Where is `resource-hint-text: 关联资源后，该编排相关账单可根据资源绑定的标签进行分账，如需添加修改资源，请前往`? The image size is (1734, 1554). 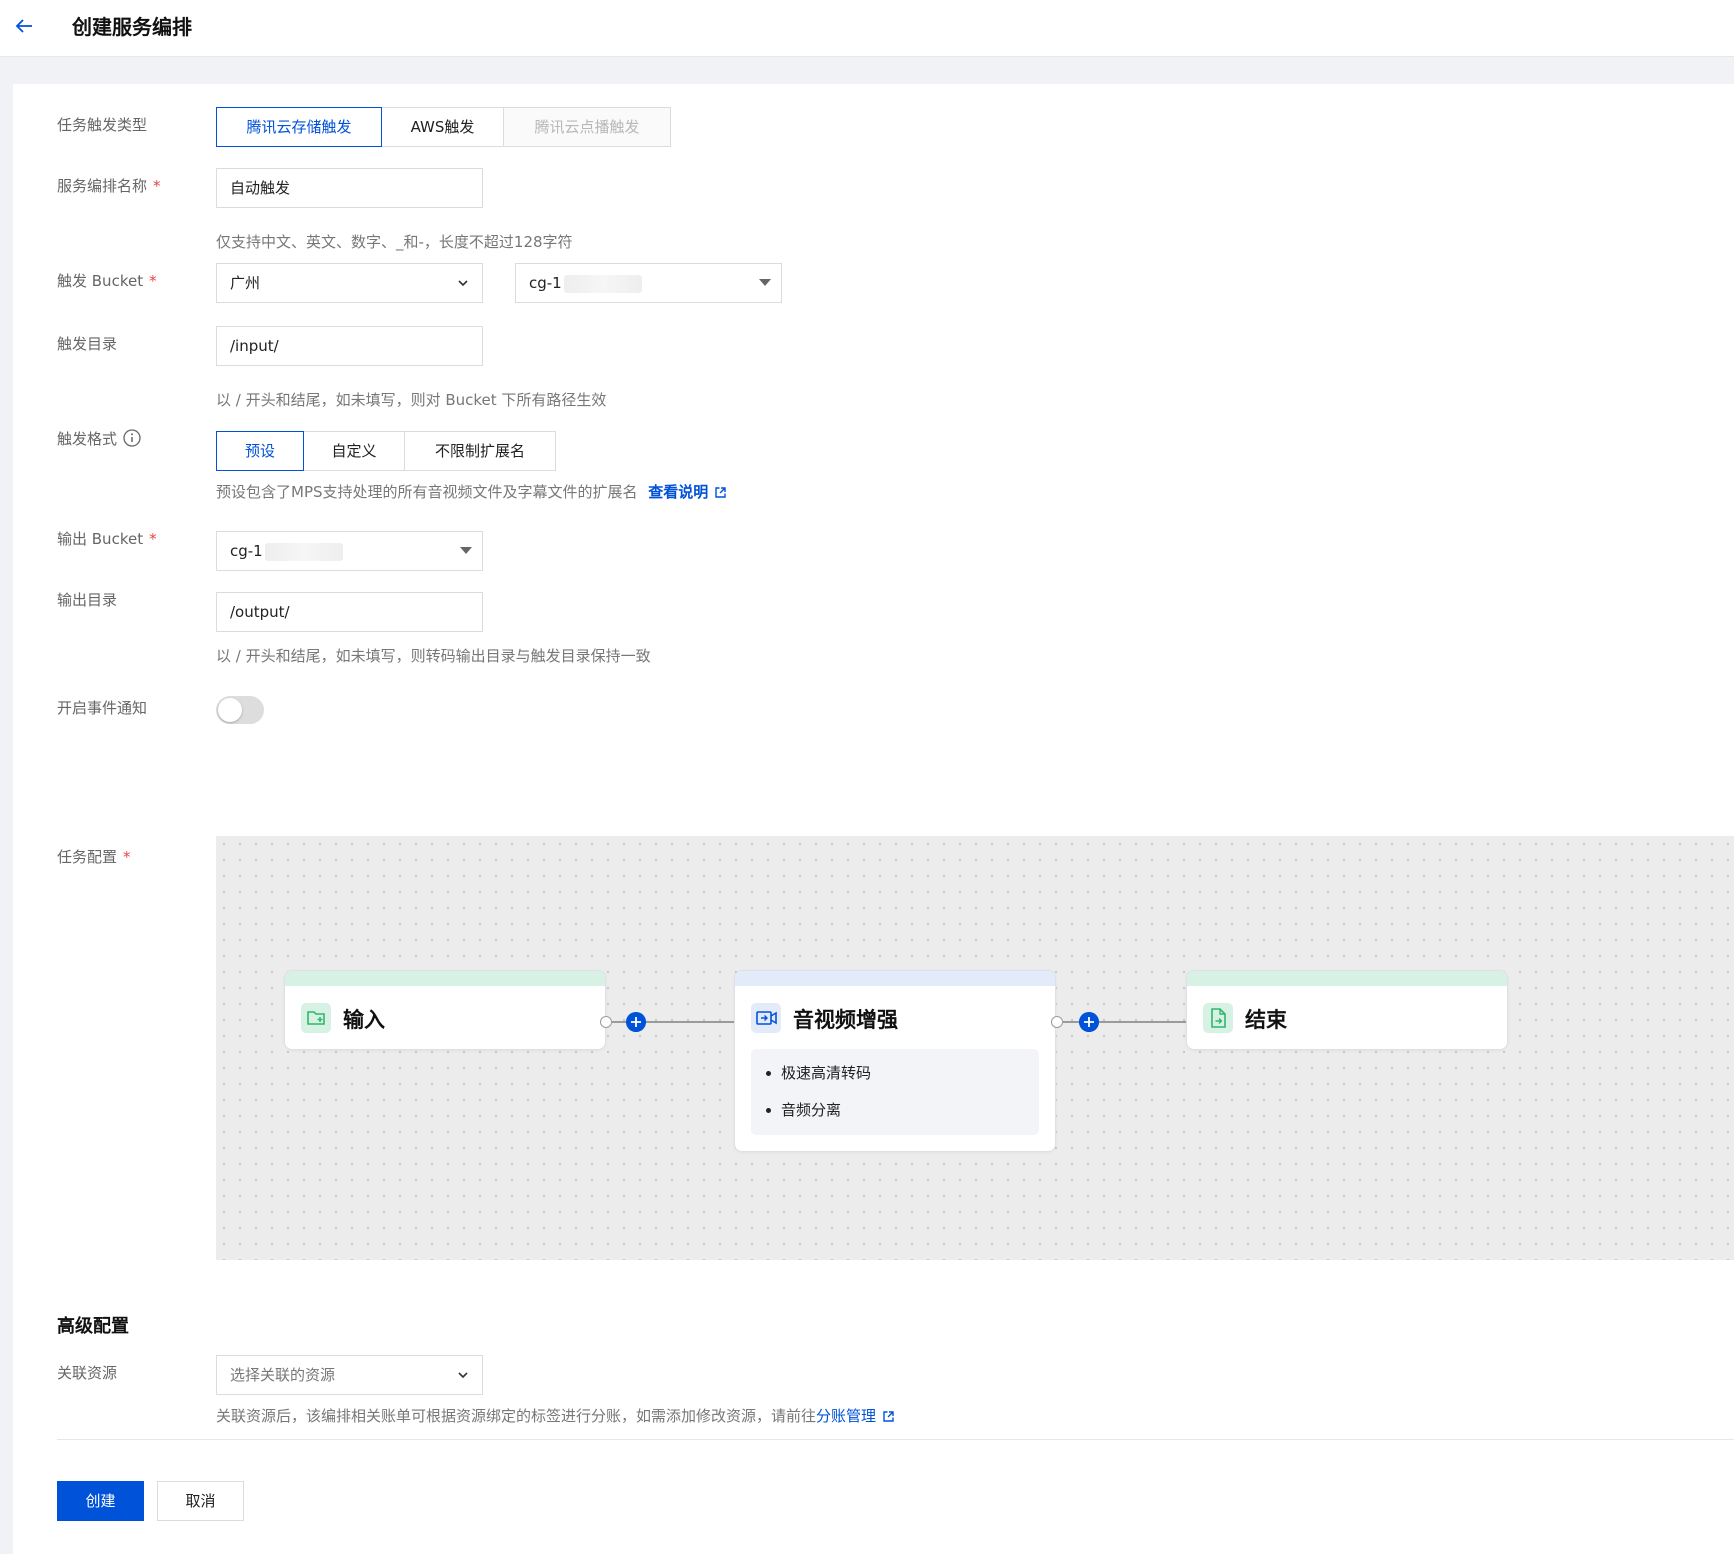
resource-hint-text: 关联资源后，该编排相关账单可根据资源绑定的标签进行分账，如需添加修改资源，请前往 is located at coordinates (516, 1416).